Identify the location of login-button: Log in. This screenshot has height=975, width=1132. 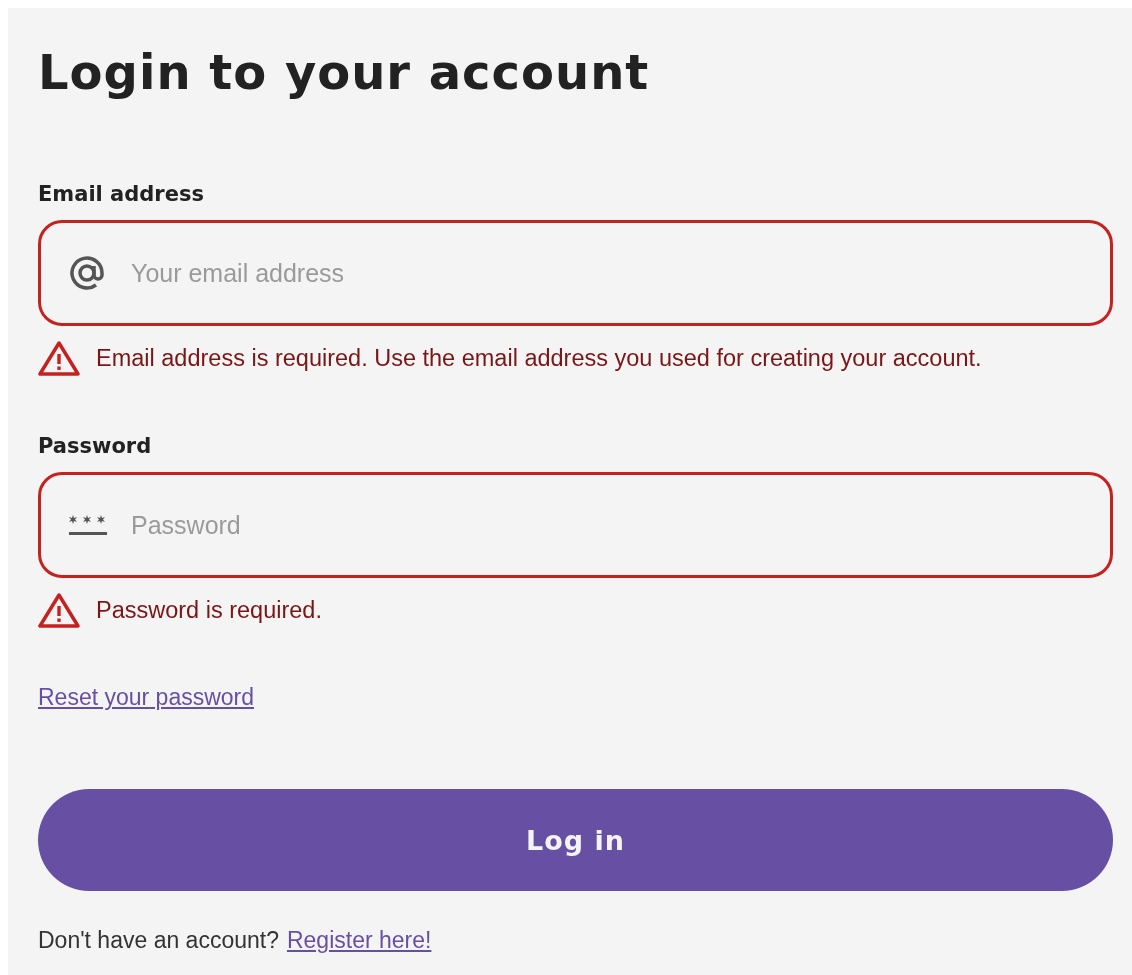
(575, 840).